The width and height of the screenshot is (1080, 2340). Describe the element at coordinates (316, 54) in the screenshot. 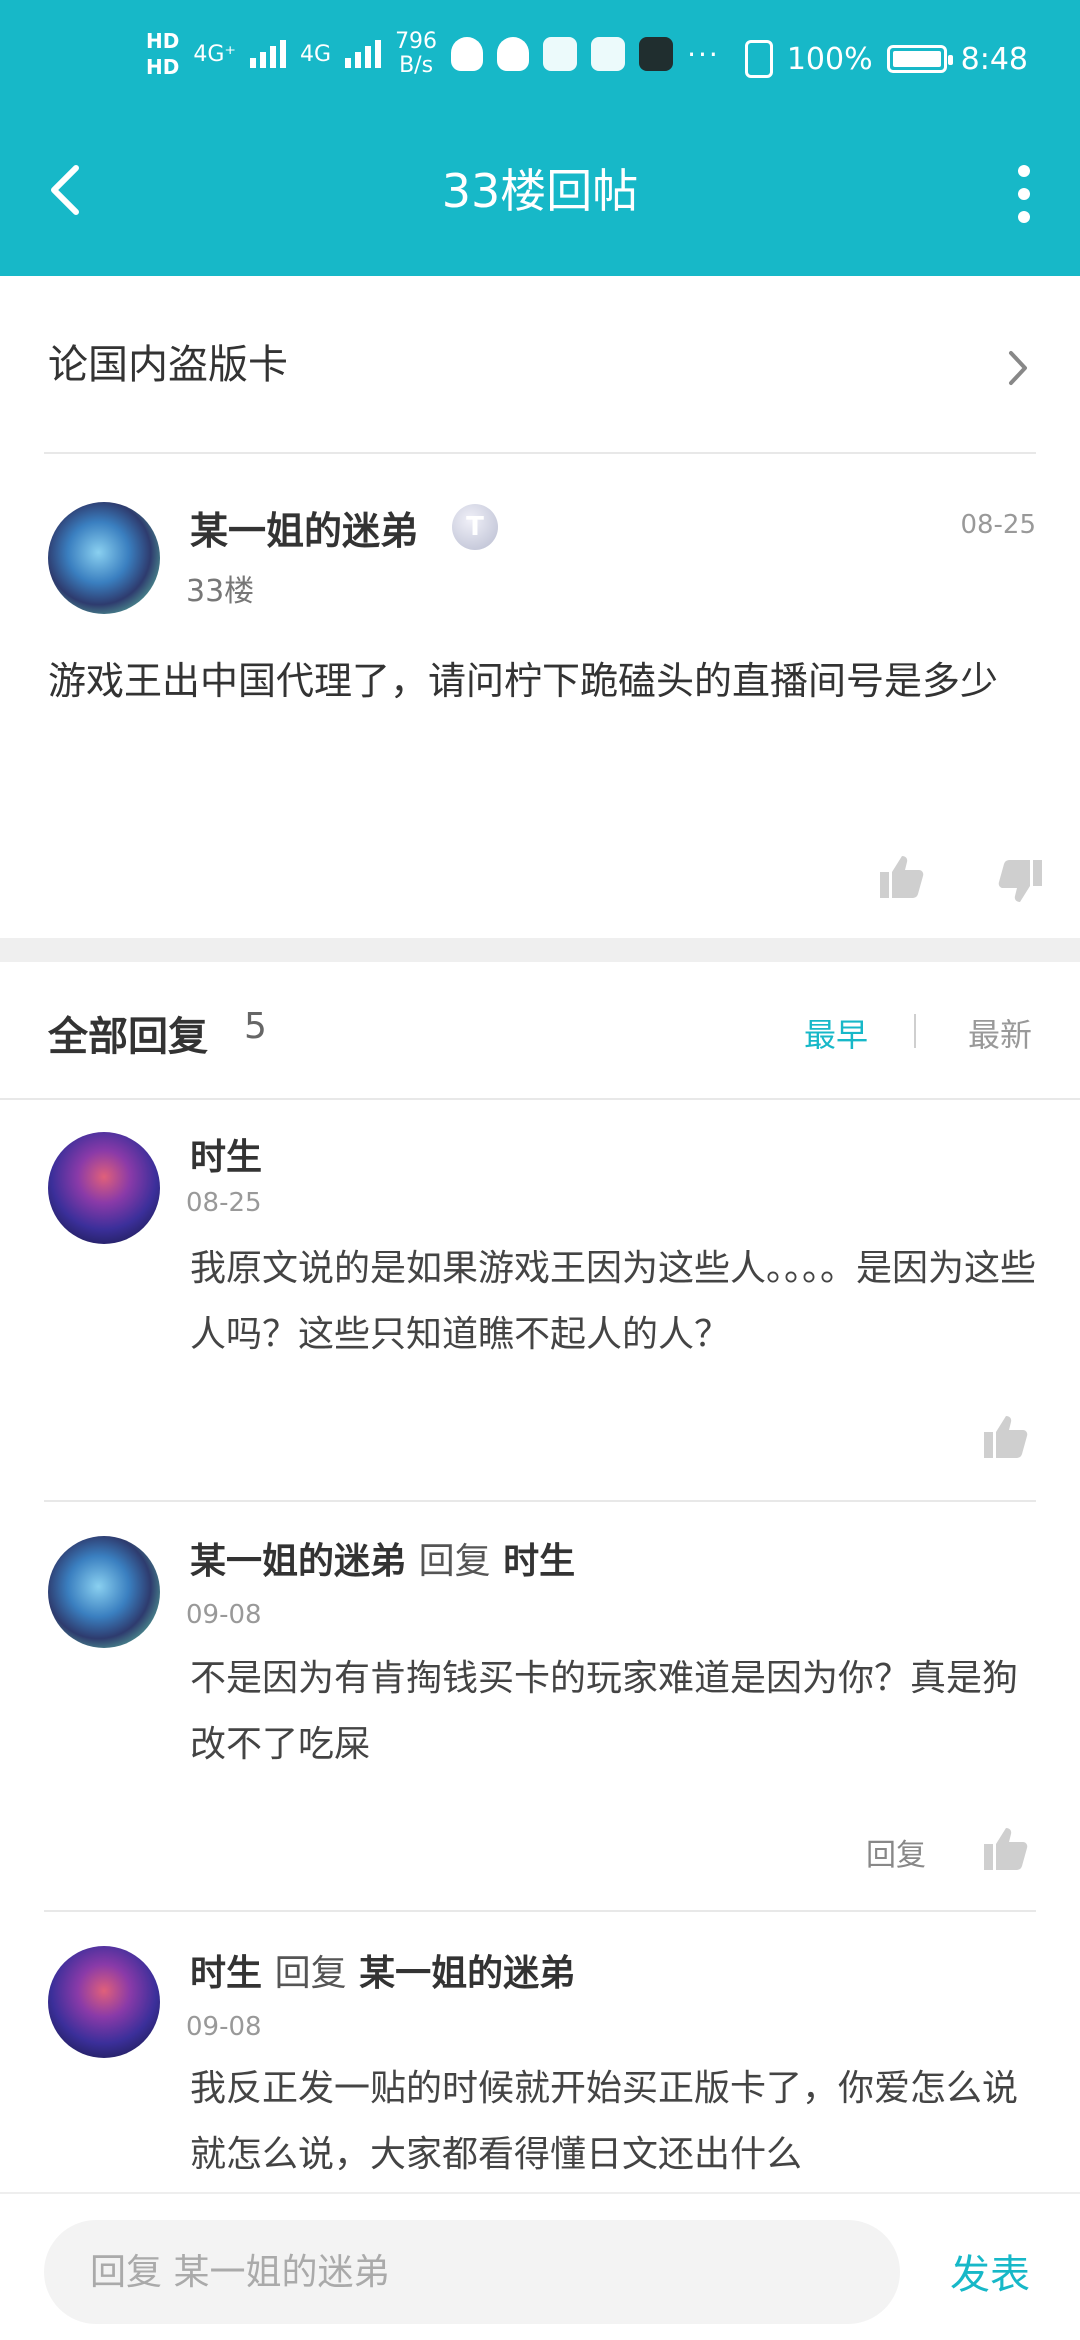

I see `network2-label: 4G` at that location.